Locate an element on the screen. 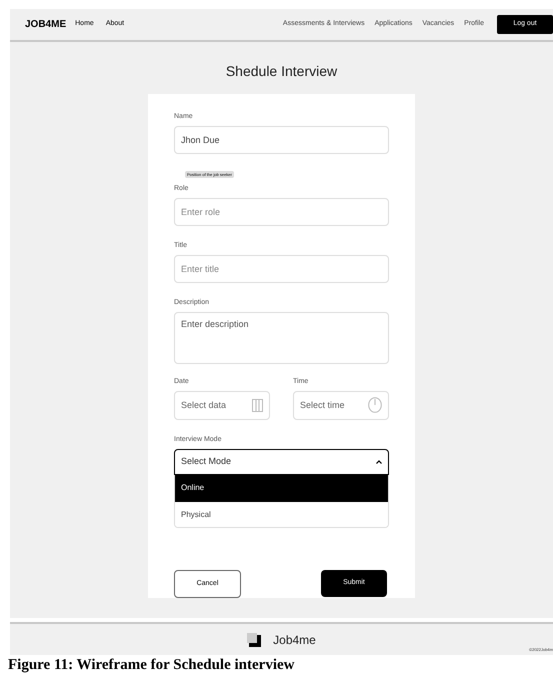 Image resolution: width=553 pixels, height=675 pixels. calendar-icon is located at coordinates (257, 405).